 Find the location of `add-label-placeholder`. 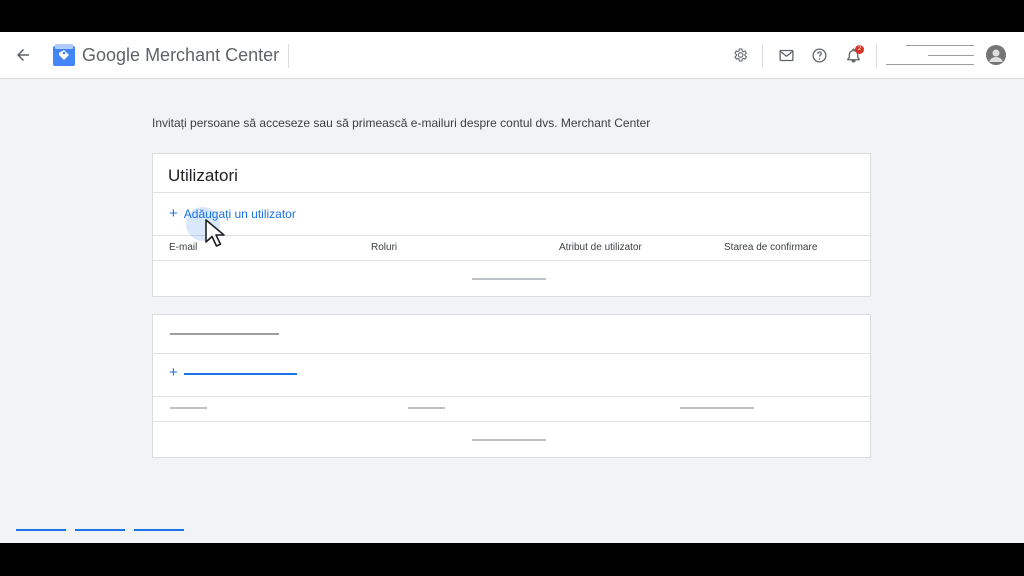

add-label-placeholder is located at coordinates (240, 374).